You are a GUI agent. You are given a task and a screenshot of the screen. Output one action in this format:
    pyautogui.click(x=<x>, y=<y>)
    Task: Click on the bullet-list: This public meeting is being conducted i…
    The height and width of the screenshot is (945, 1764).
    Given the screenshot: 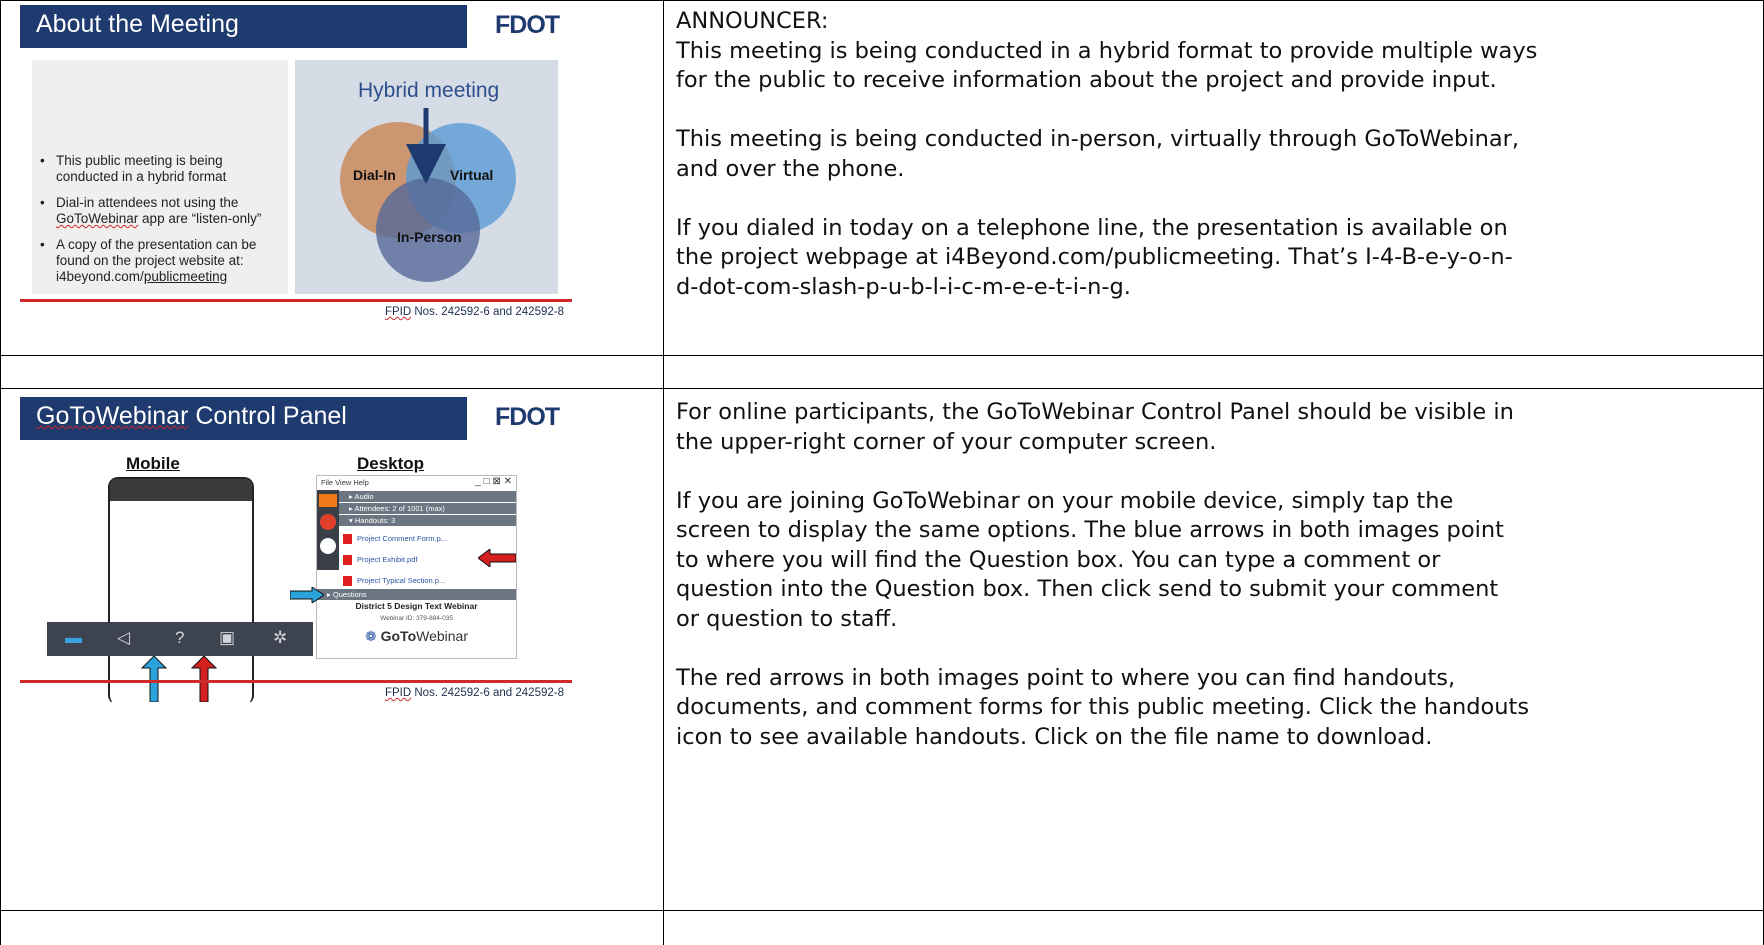 What is the action you would take?
    pyautogui.click(x=160, y=224)
    